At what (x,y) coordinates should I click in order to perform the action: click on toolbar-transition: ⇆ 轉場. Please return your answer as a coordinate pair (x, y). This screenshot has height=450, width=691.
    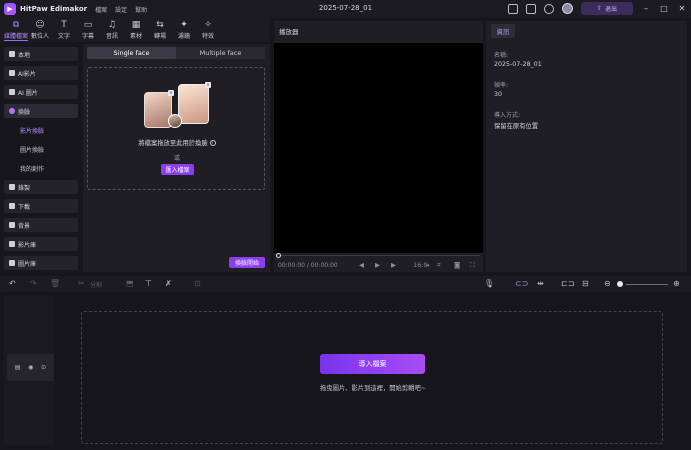
    Looking at the image, I should click on (160, 30).